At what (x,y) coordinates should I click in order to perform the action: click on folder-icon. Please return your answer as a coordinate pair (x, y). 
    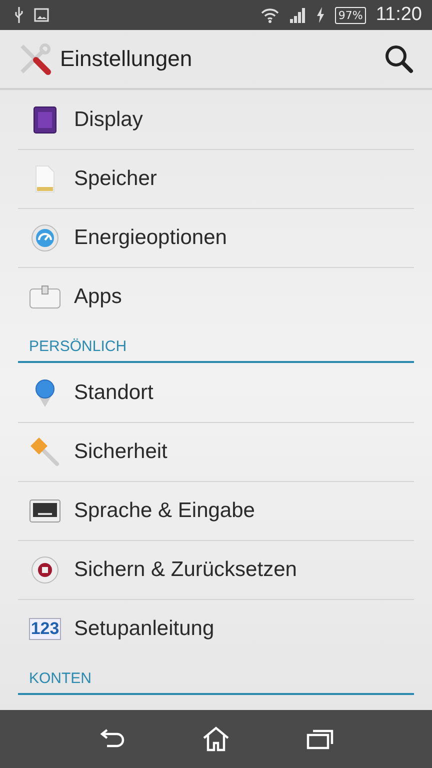
    Looking at the image, I should click on (45, 297).